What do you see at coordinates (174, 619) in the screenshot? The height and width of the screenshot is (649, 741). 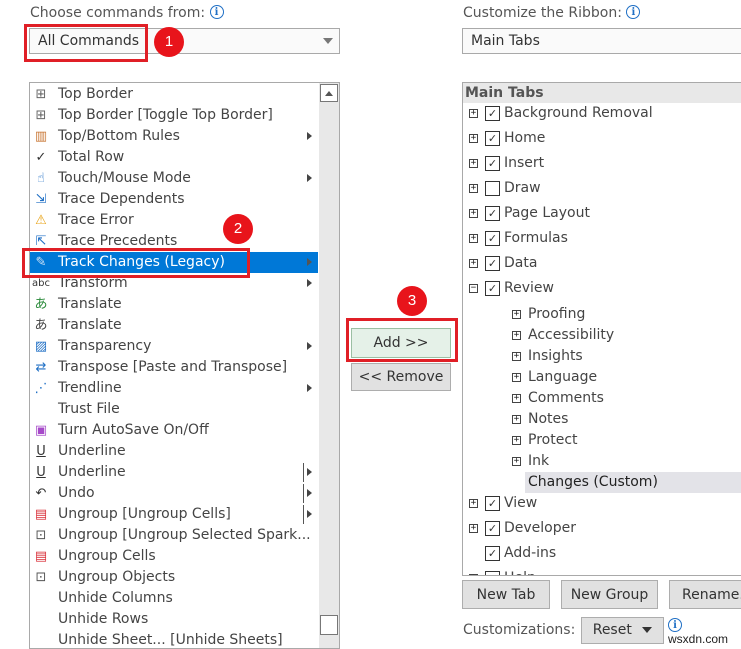 I see `command-item: Unhide Rows` at bounding box center [174, 619].